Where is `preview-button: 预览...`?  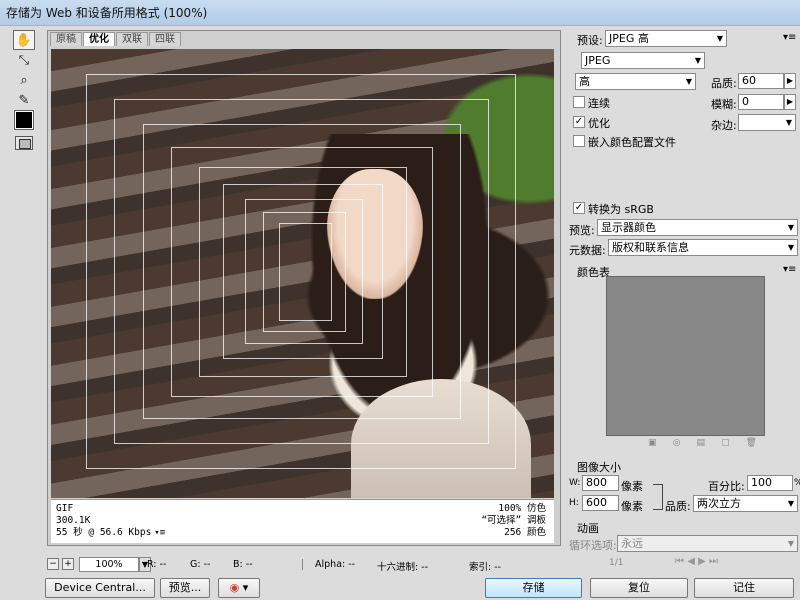 preview-button: 预览... is located at coordinates (185, 588).